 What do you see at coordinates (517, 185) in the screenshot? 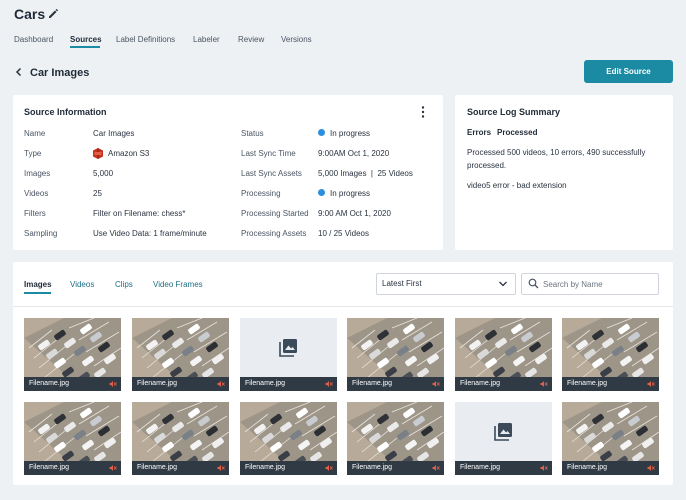
I see `log-error: video5 error - bad extension` at bounding box center [517, 185].